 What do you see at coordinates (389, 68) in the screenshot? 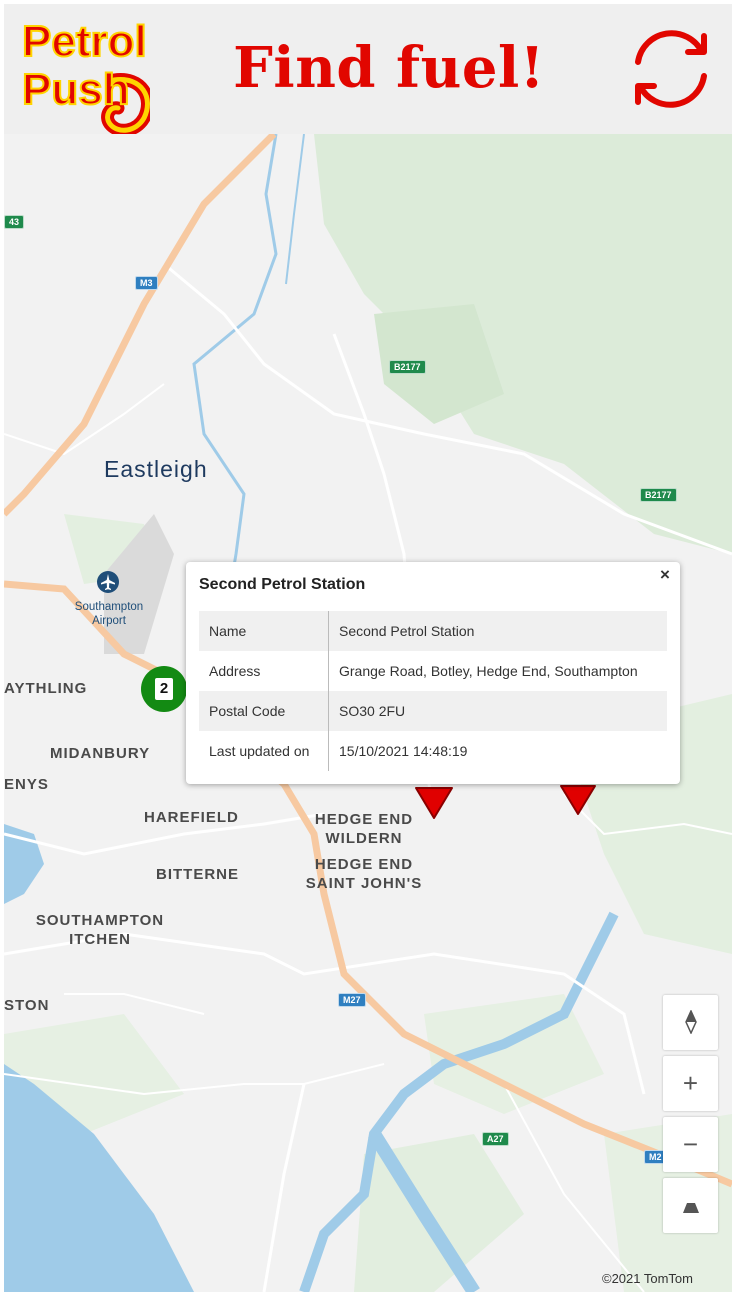
I see `page-title: Find fuel!` at bounding box center [389, 68].